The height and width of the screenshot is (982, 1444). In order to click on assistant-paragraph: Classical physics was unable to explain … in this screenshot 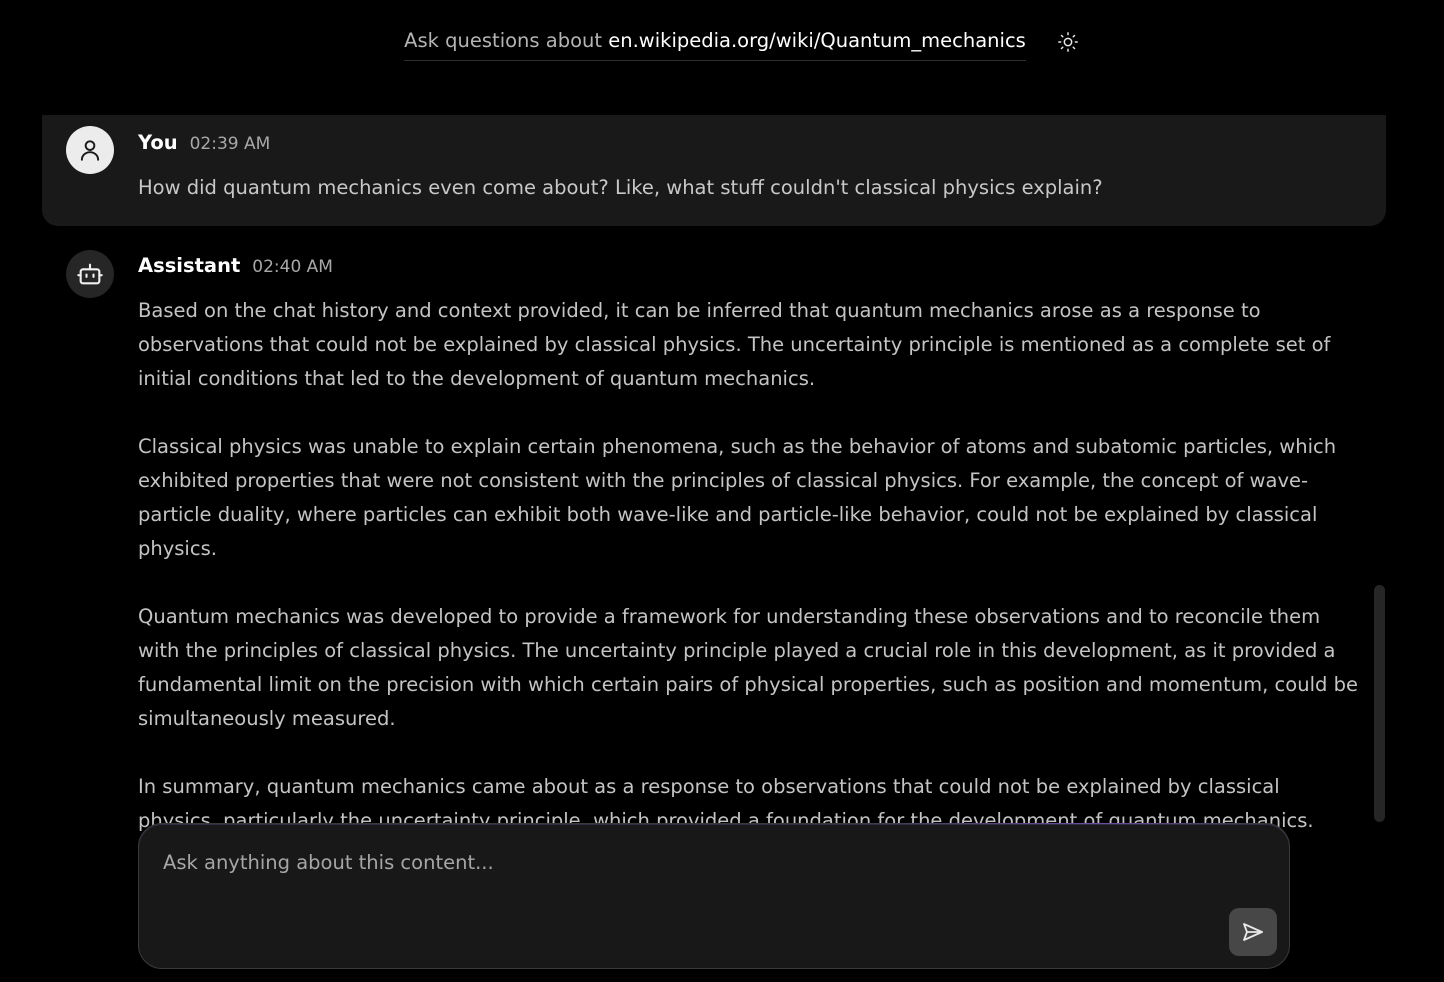, I will do `click(737, 497)`.